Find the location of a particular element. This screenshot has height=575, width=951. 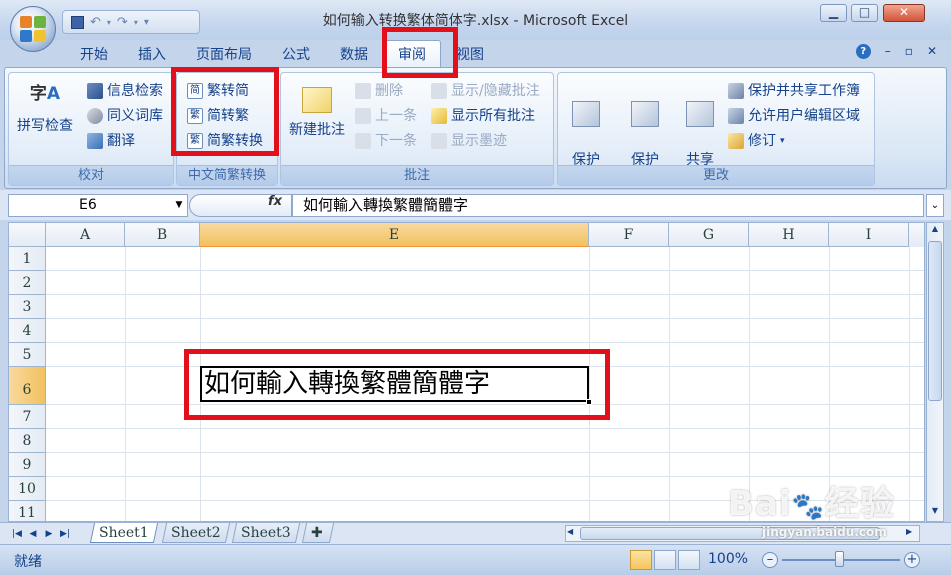

group-comments: 新建批注 删除 上一条 下一条 显示/隐藏批注 显示所有批注 显示墨迹 批注 is located at coordinates (417, 129).